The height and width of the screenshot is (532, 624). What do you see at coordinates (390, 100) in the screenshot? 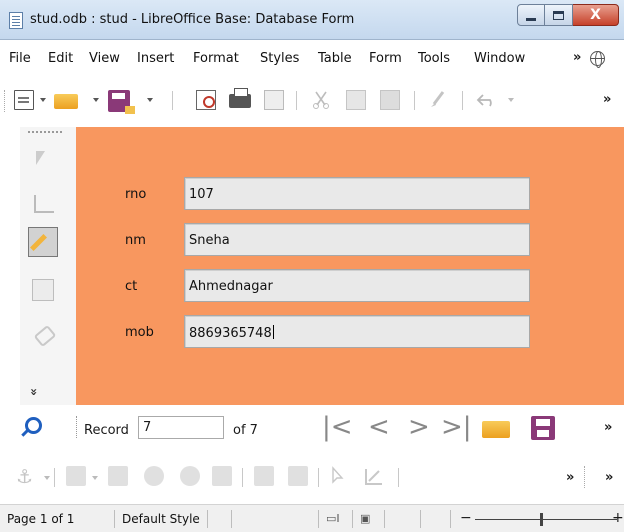
I see `paste-icon` at bounding box center [390, 100].